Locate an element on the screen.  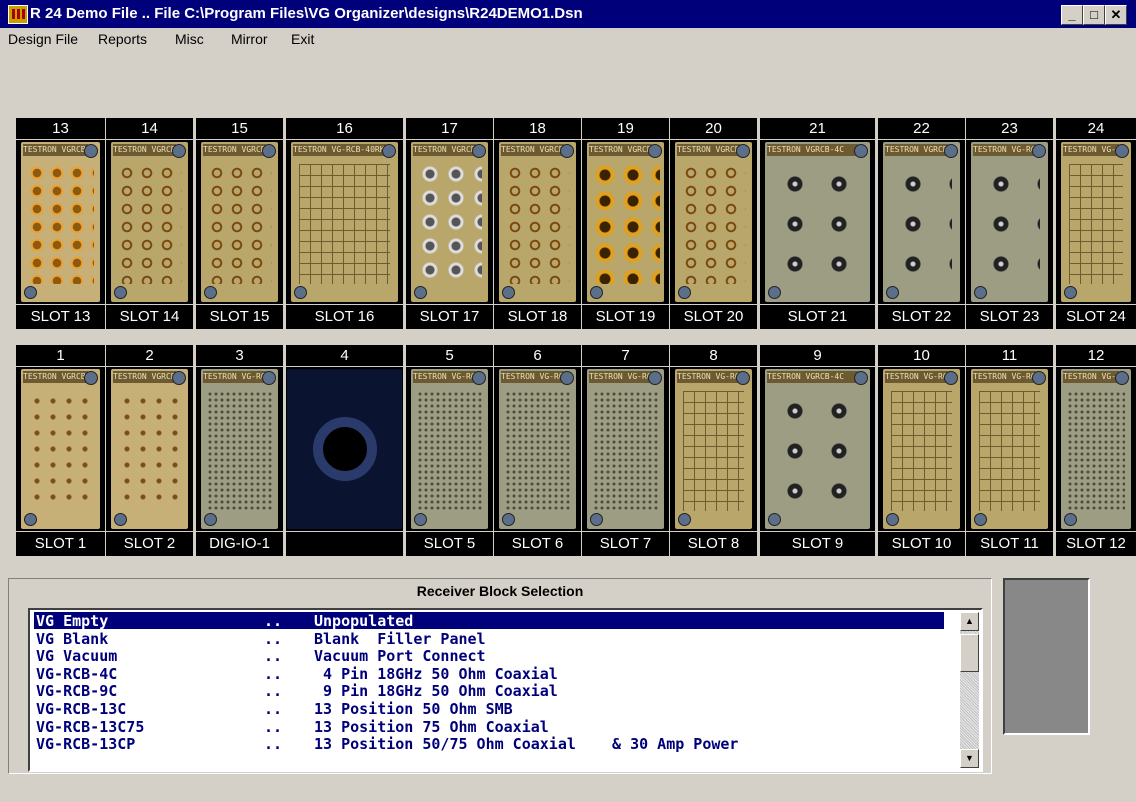
slot-number: 9 is located at coordinates (817, 355).